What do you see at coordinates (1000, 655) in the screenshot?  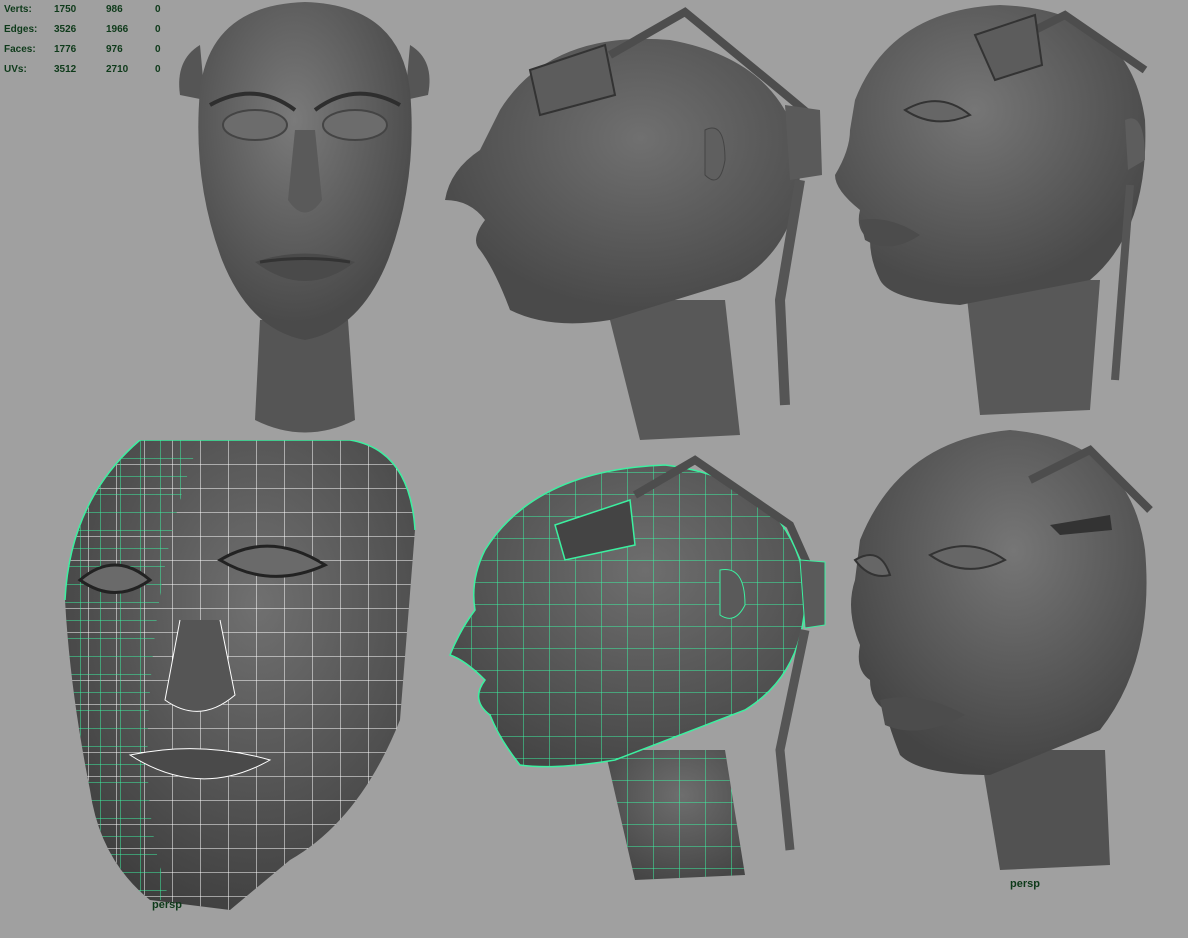 I see `head-shaded-perspective` at bounding box center [1000, 655].